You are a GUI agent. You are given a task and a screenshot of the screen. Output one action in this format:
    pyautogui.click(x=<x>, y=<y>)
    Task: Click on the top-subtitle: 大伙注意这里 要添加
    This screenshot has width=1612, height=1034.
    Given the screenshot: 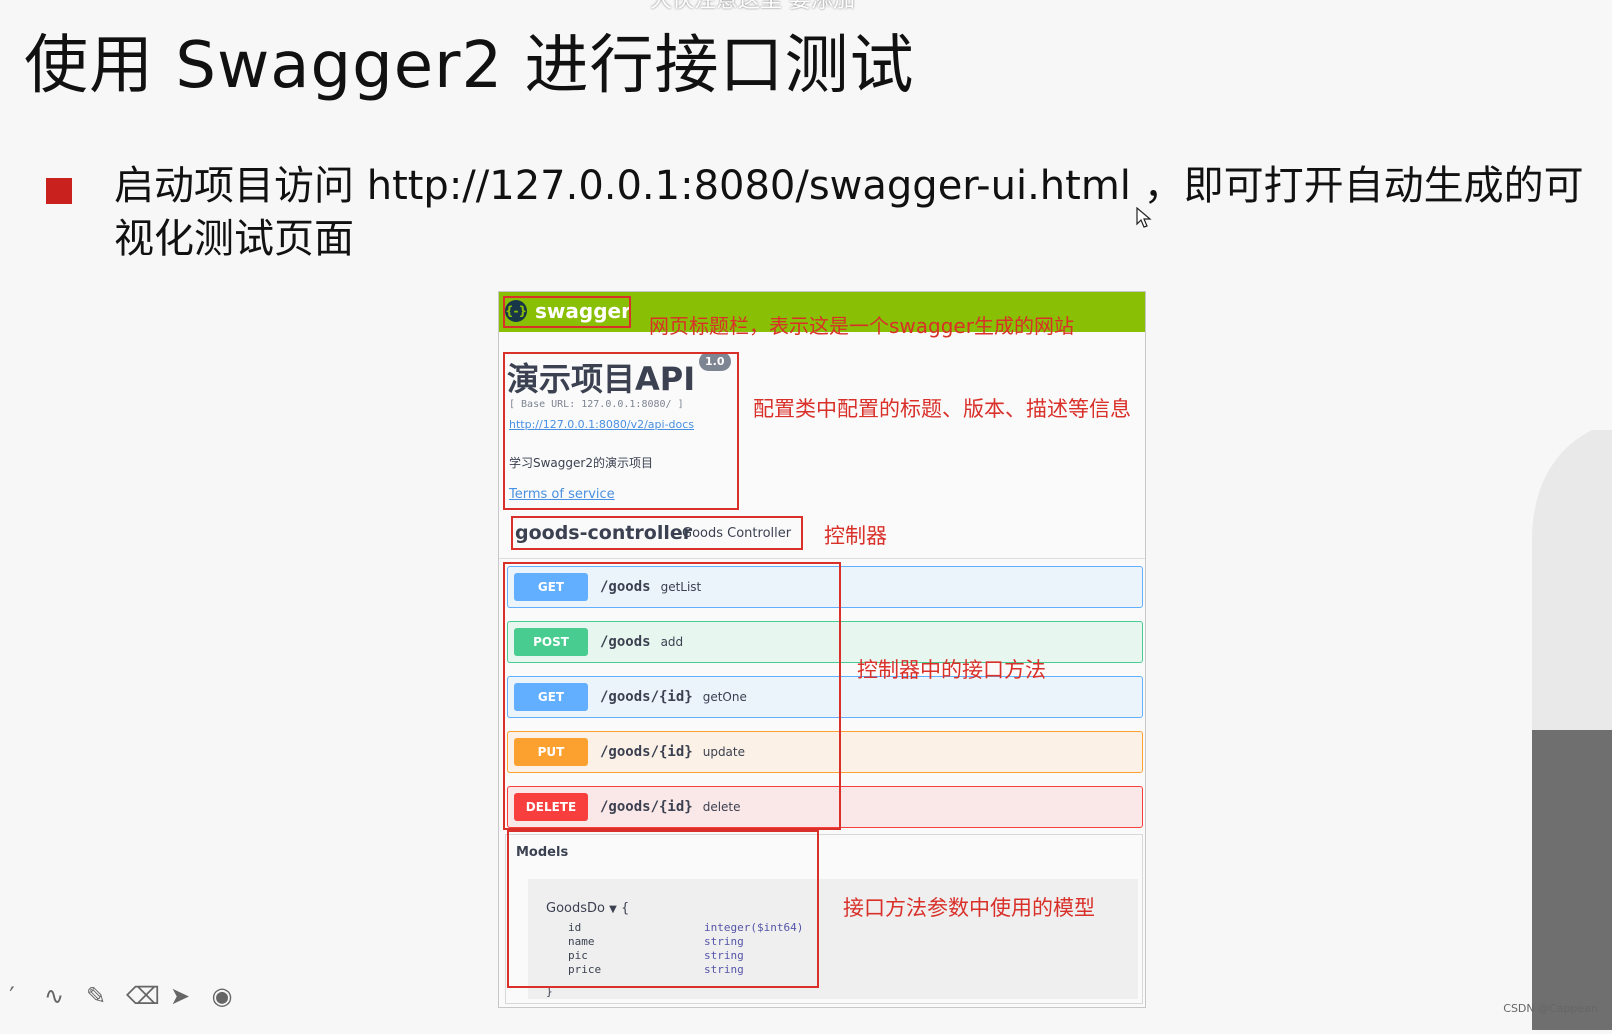 What is the action you would take?
    pyautogui.click(x=752, y=6)
    